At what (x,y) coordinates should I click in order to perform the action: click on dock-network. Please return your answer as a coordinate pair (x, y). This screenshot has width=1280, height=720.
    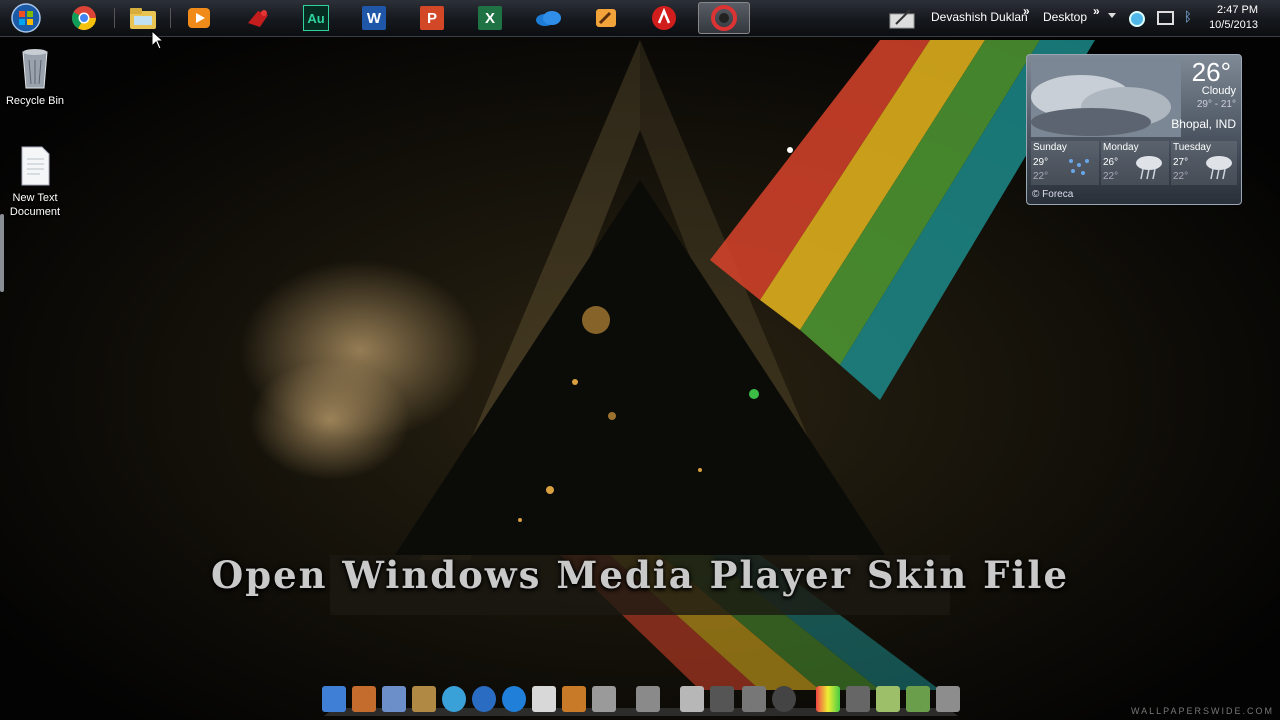
    Looking at the image, I should click on (722, 699).